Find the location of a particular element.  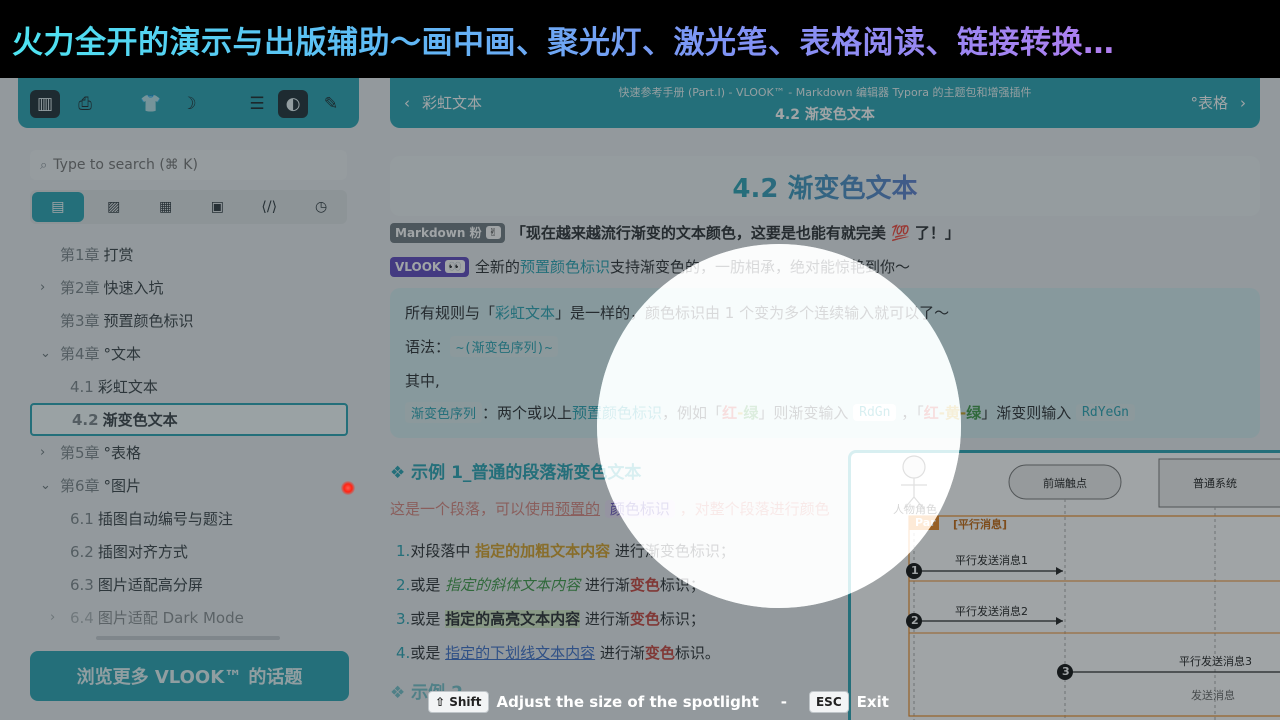

esc-key: ESC is located at coordinates (828, 702).